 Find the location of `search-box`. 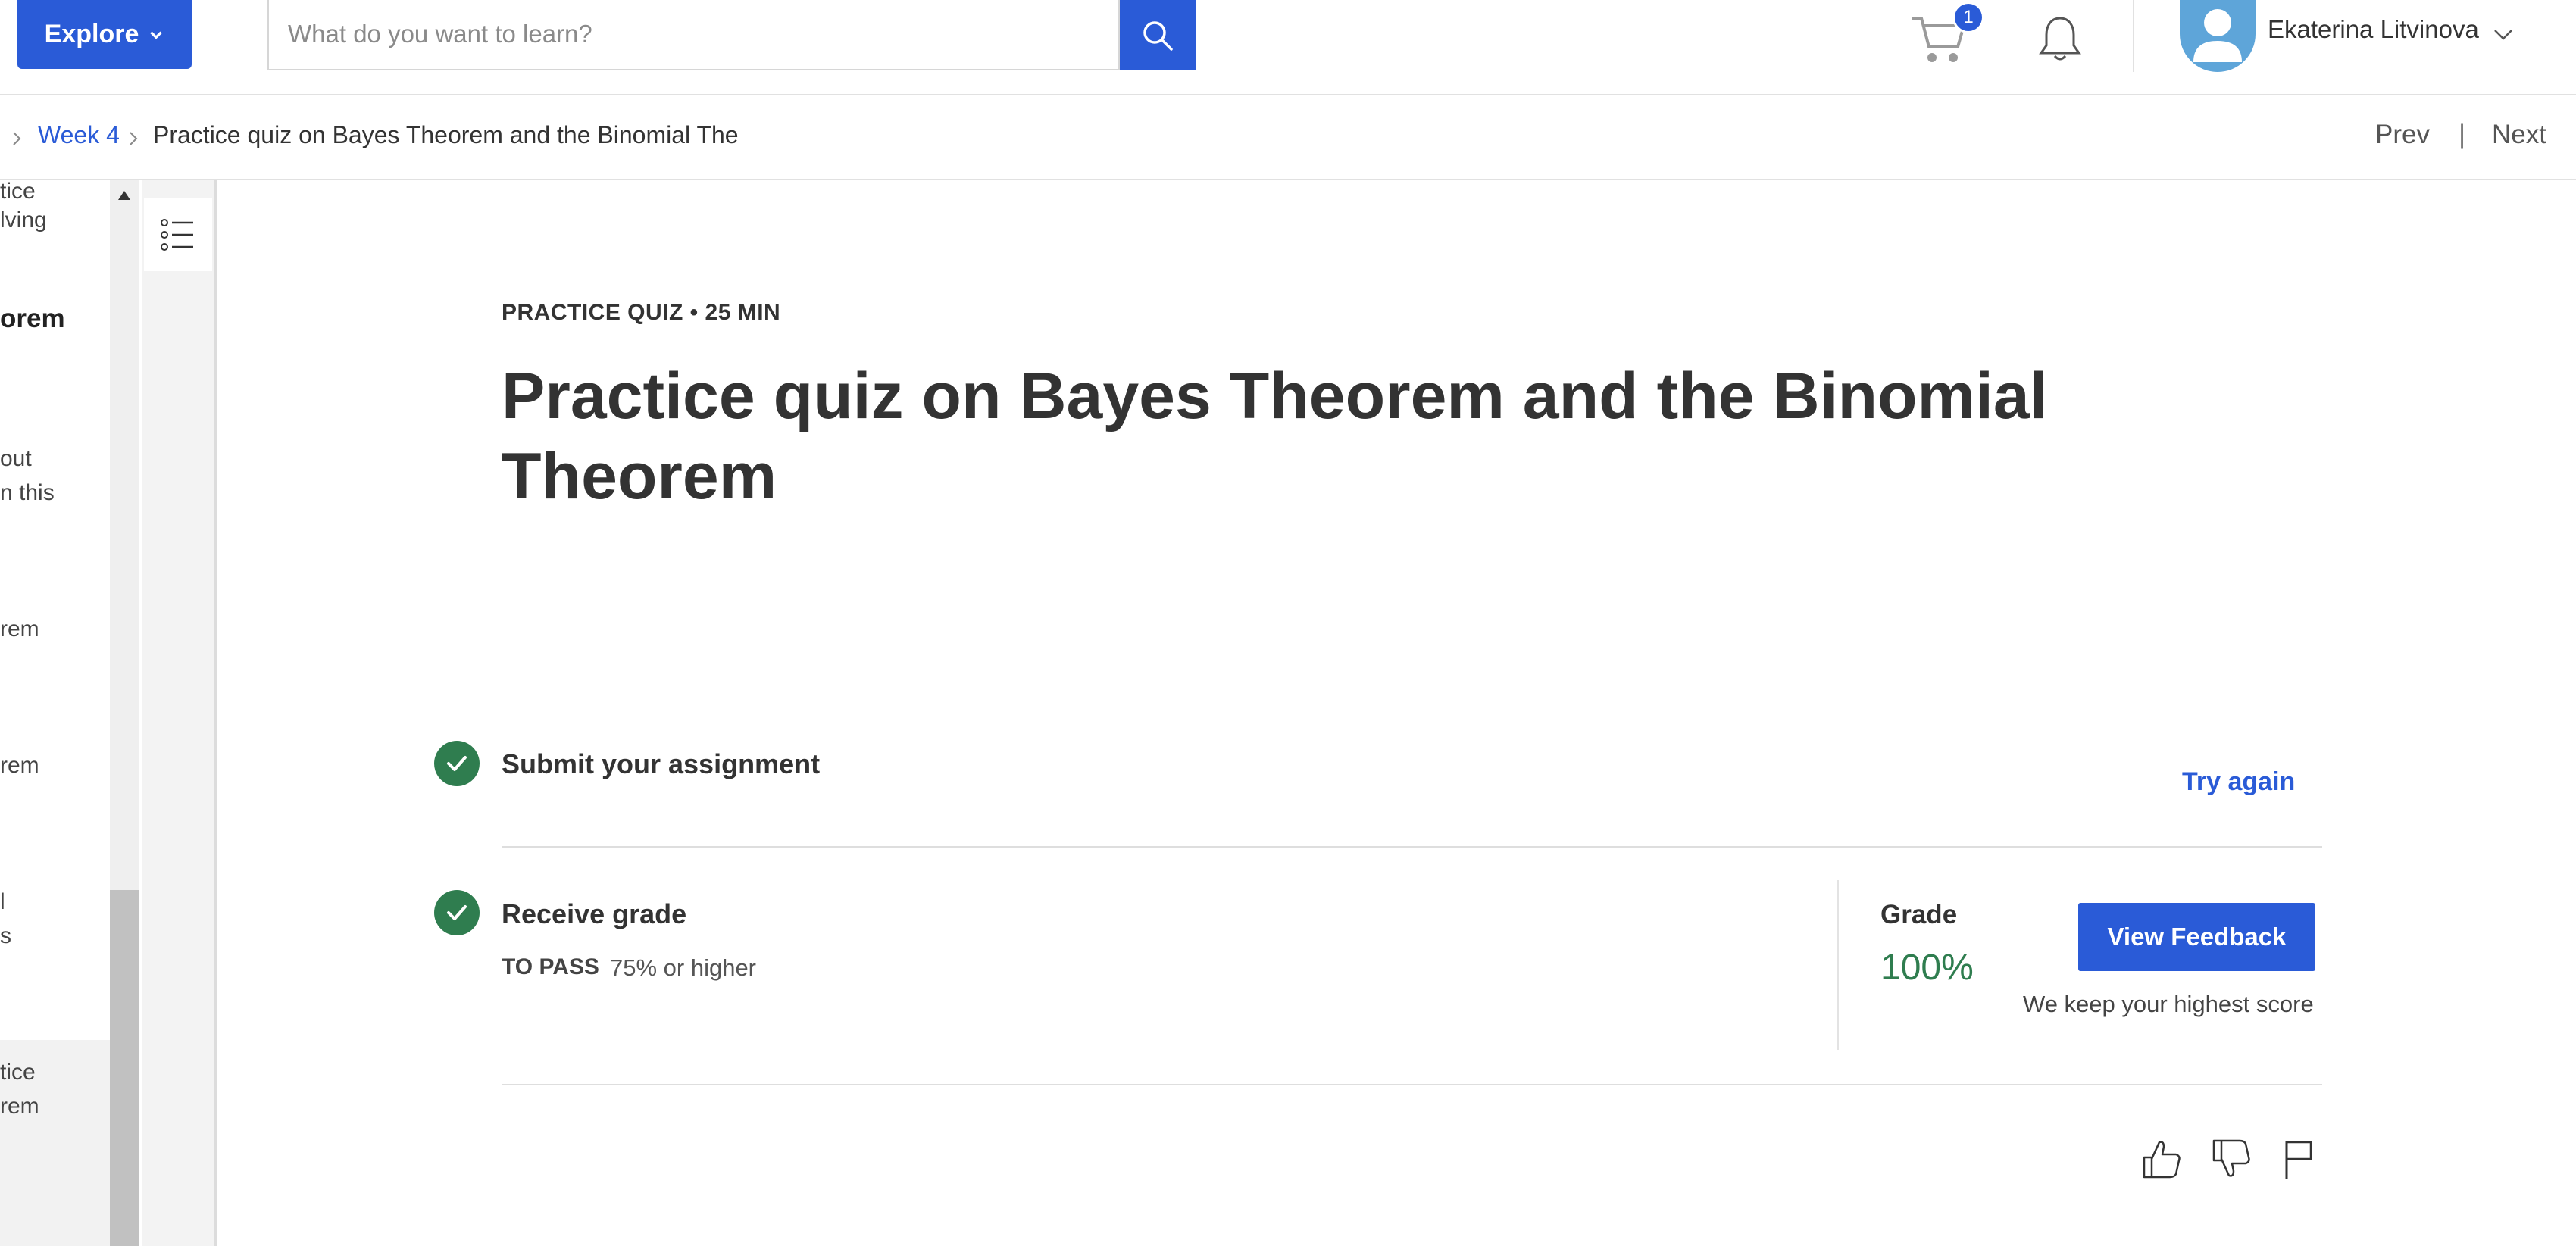

search-box is located at coordinates (693, 35).